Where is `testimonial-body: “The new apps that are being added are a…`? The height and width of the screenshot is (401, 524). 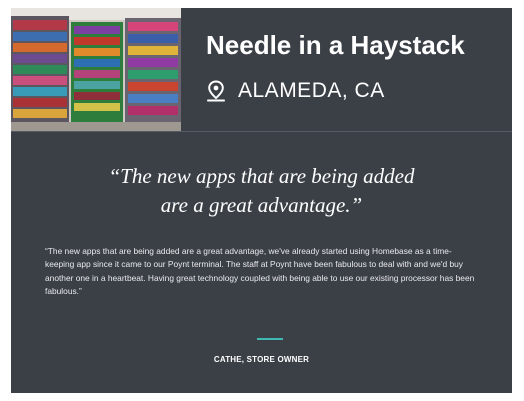 testimonial-body: “The new apps that are being added are a… is located at coordinates (260, 271).